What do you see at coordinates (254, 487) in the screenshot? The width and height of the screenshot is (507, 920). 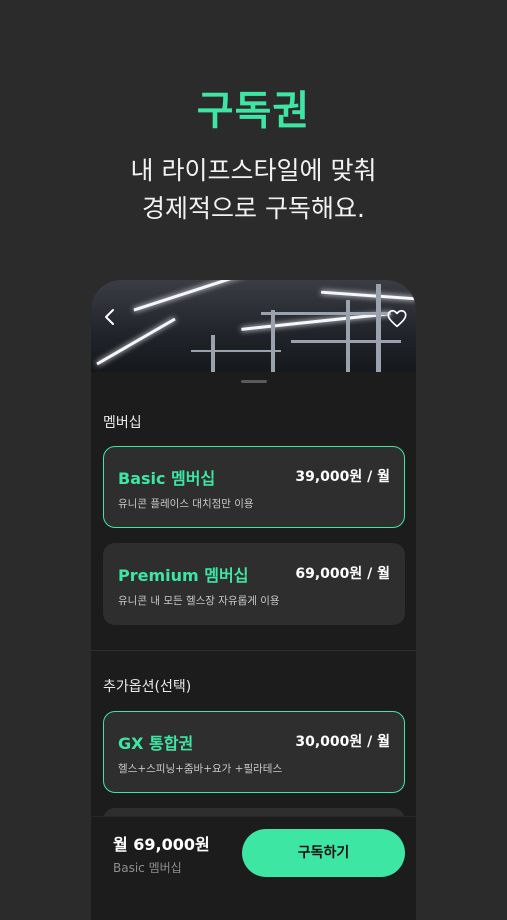 I see `plan-card-basic: Basic 멤버십 39,000원 / 월 유니콘 플레이스 대치점만 이용` at bounding box center [254, 487].